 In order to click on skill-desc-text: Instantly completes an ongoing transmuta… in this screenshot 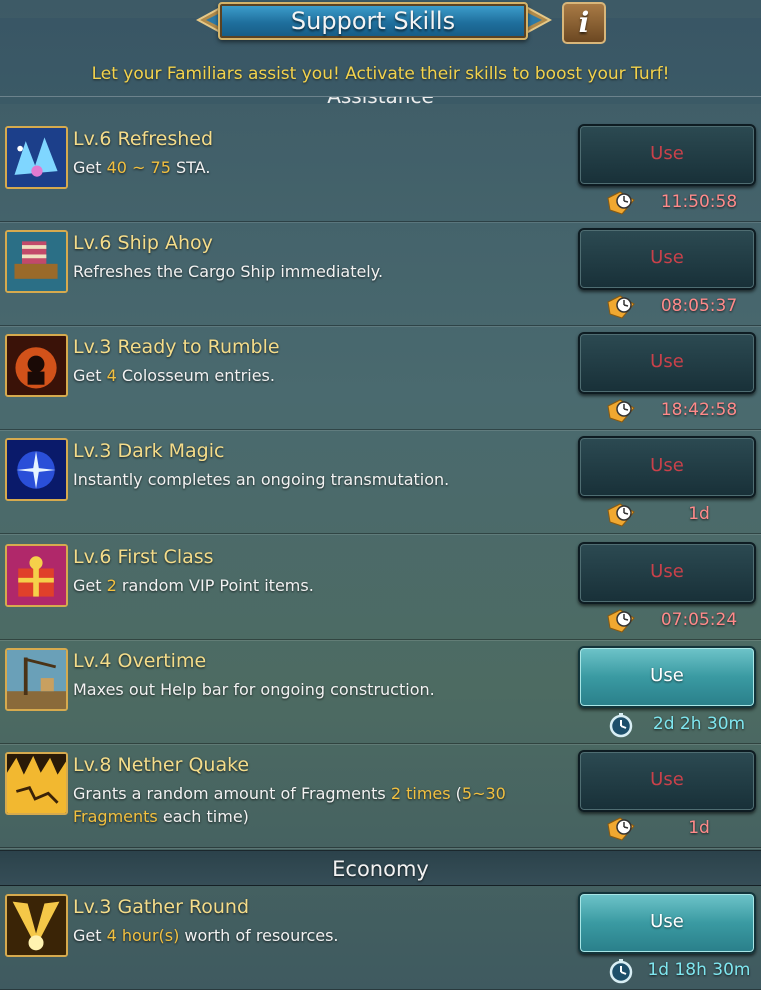, I will do `click(261, 479)`.